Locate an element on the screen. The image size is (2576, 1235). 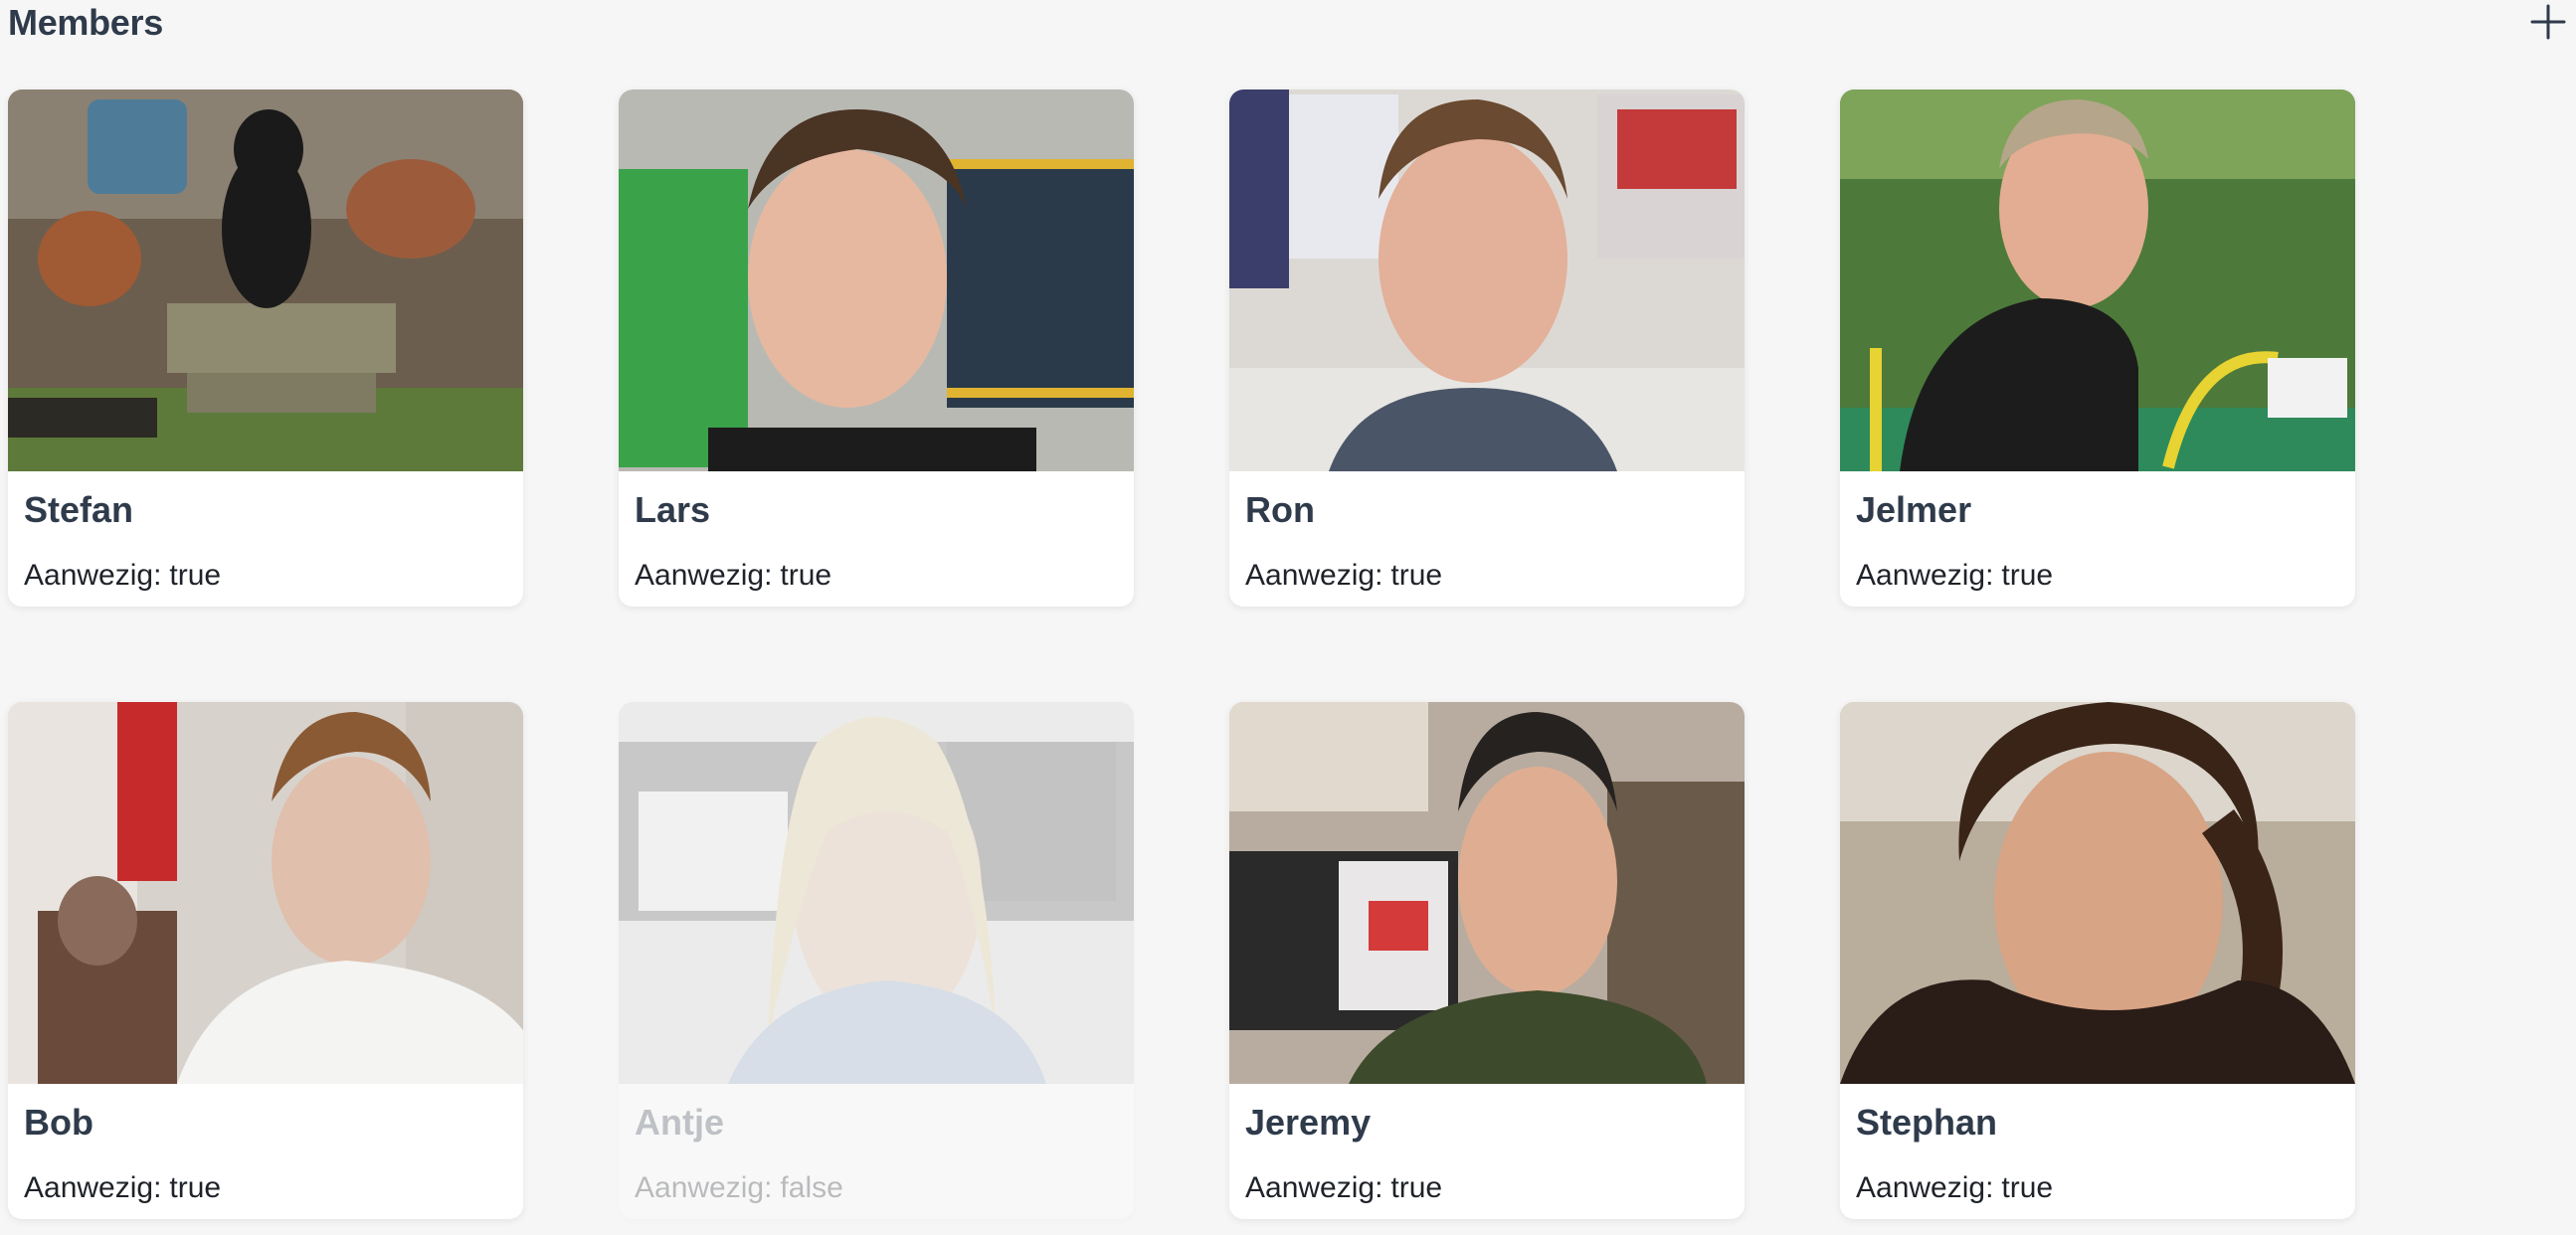
add-member-button is located at coordinates (2548, 22).